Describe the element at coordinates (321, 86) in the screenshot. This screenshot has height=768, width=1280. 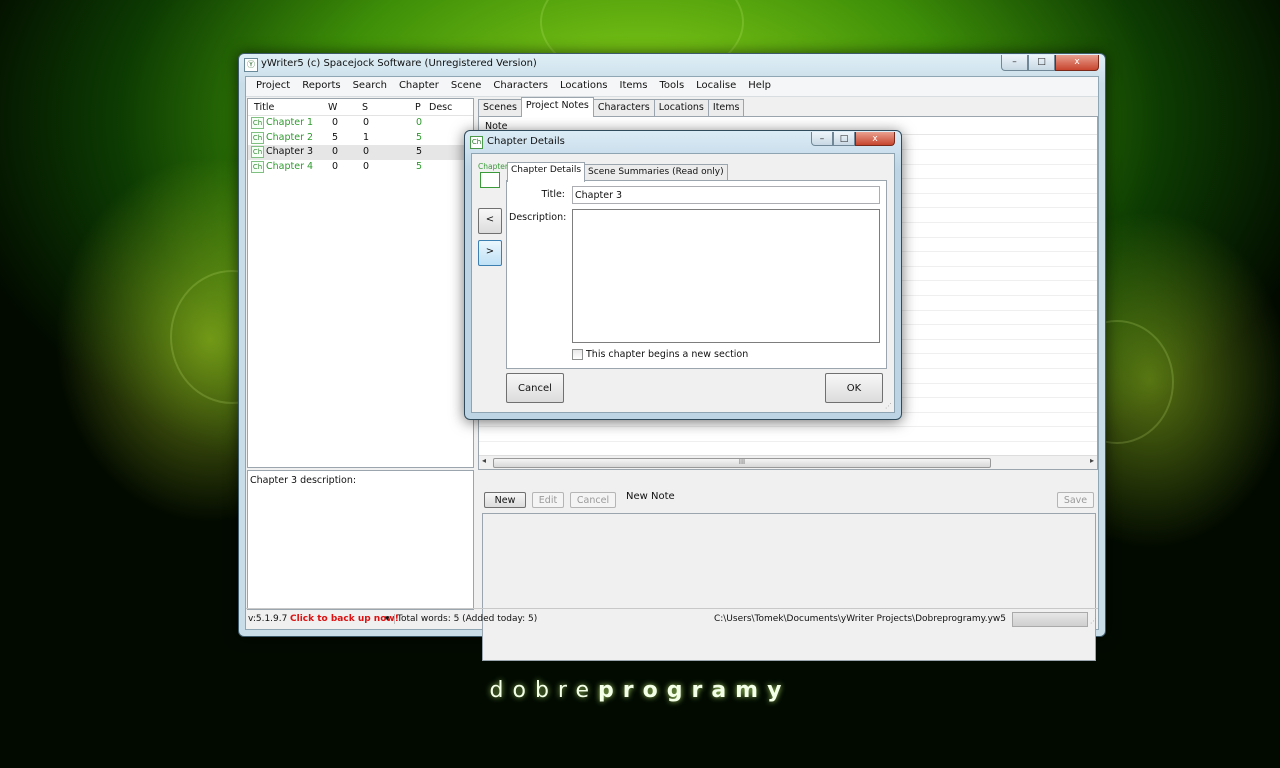
I see `menu-reports: Reports` at that location.